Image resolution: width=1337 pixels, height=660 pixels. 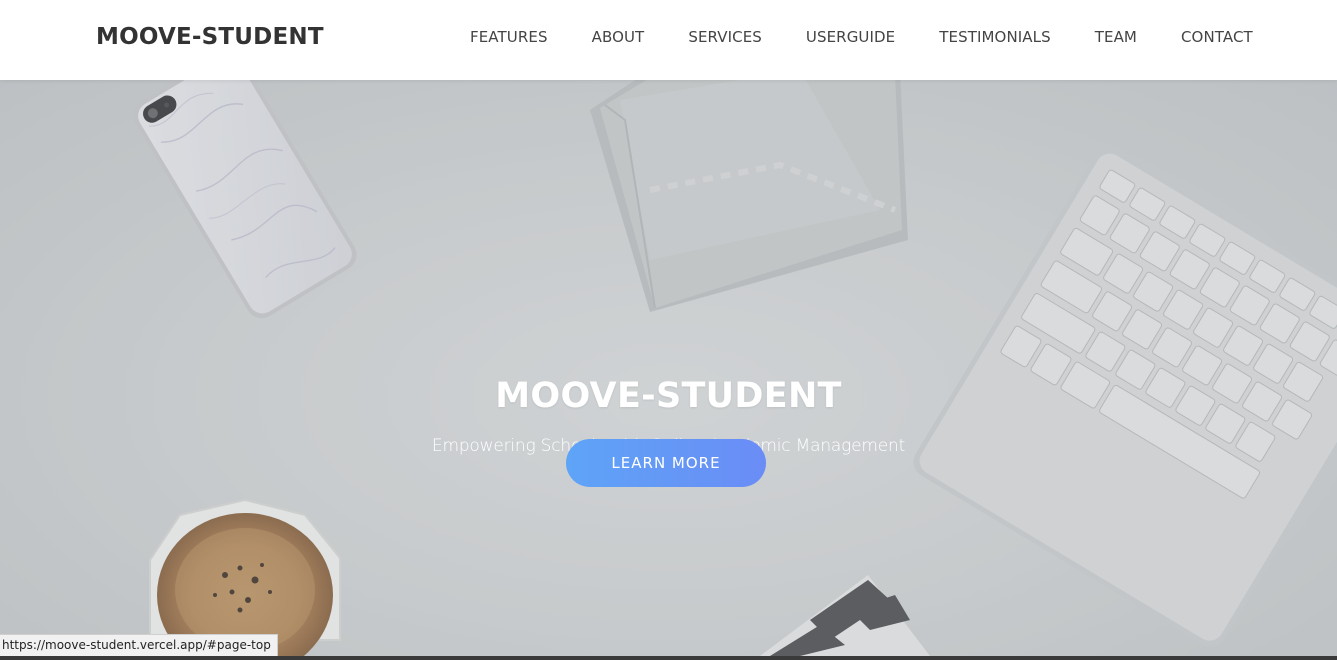 I want to click on nav-link-contact: CONTACT, so click(x=1217, y=37).